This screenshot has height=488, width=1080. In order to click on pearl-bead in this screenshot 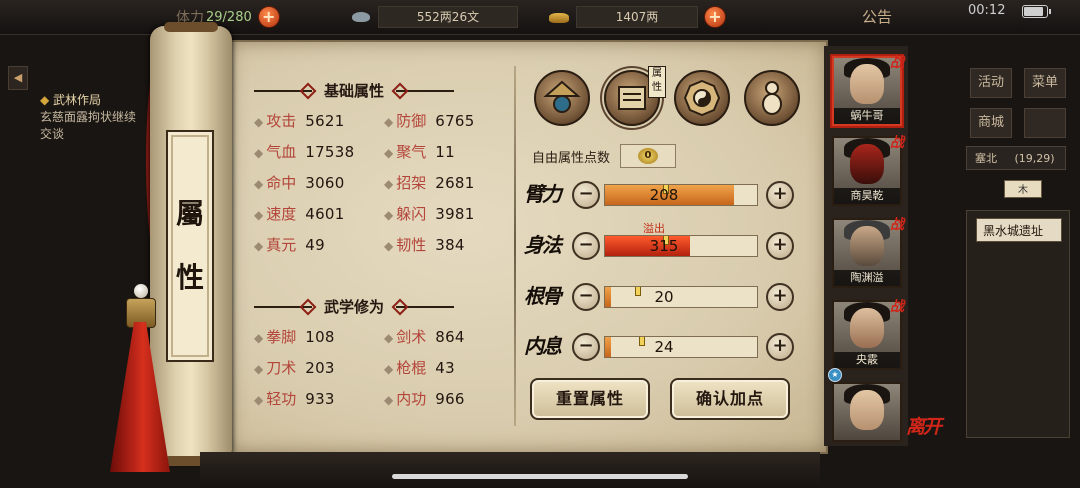, I will do `click(141, 291)`.